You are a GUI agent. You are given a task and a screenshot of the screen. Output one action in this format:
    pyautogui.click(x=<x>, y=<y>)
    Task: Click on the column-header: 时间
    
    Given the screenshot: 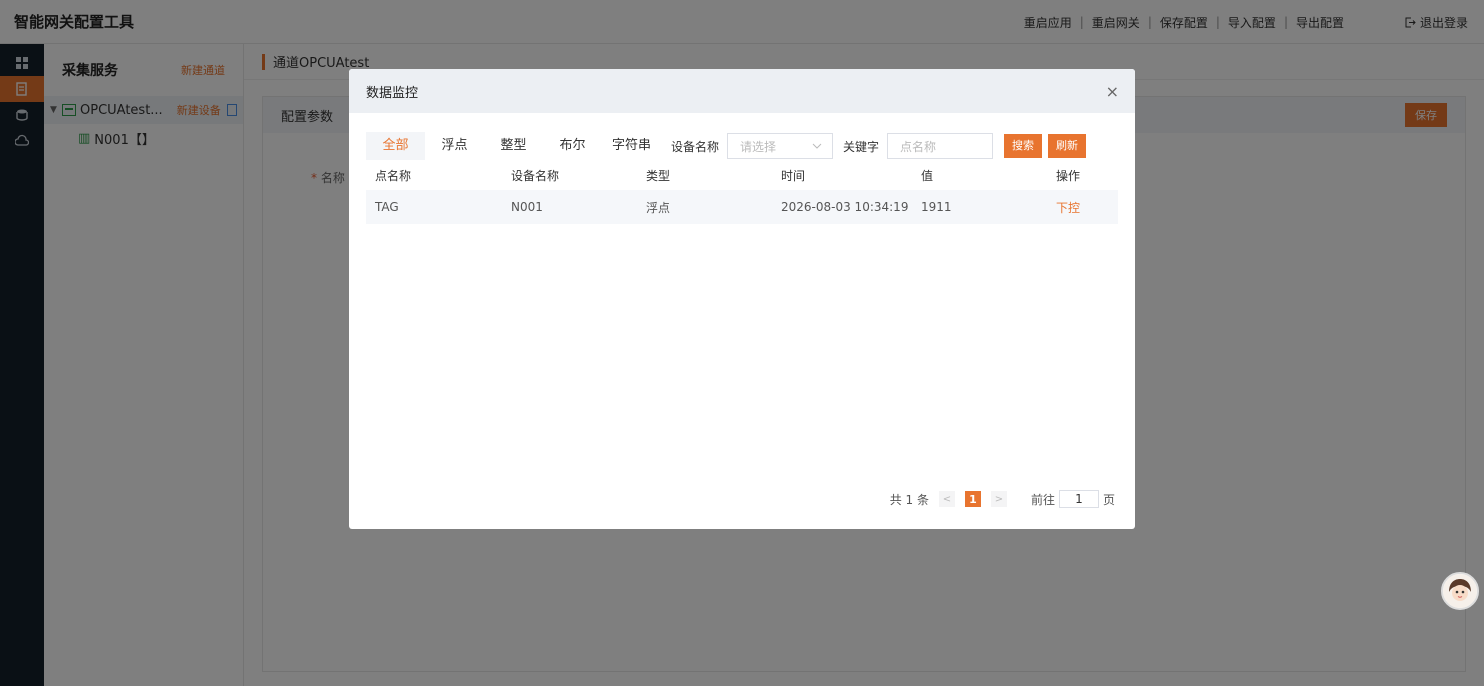 What is the action you would take?
    pyautogui.click(x=793, y=175)
    